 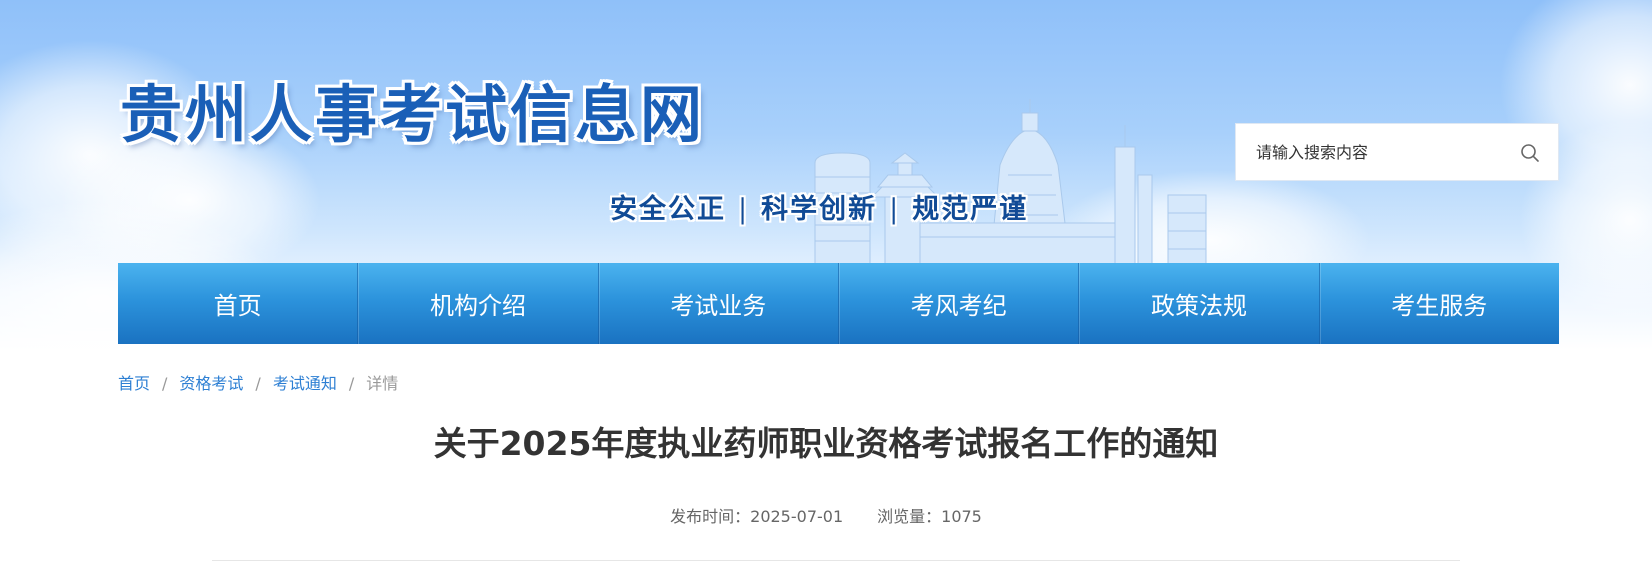 I want to click on slogan-part: 安全公正, so click(x=668, y=209).